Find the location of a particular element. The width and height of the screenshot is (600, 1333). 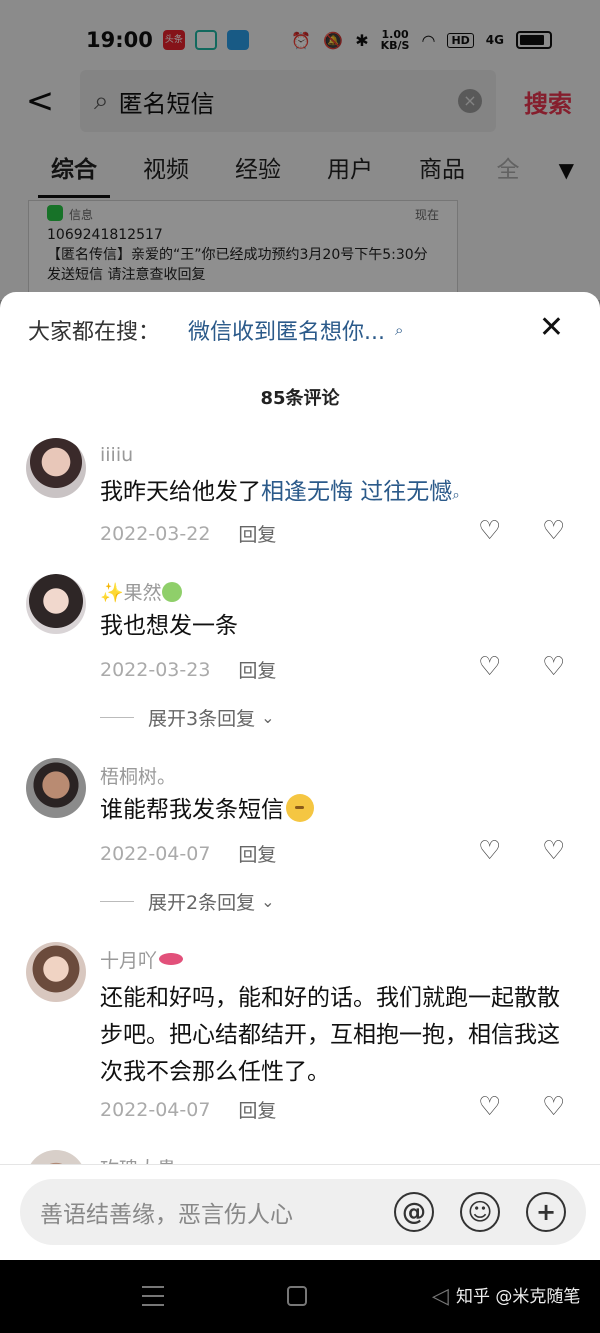

comment-author-name: ✨果然 is located at coordinates (131, 593).